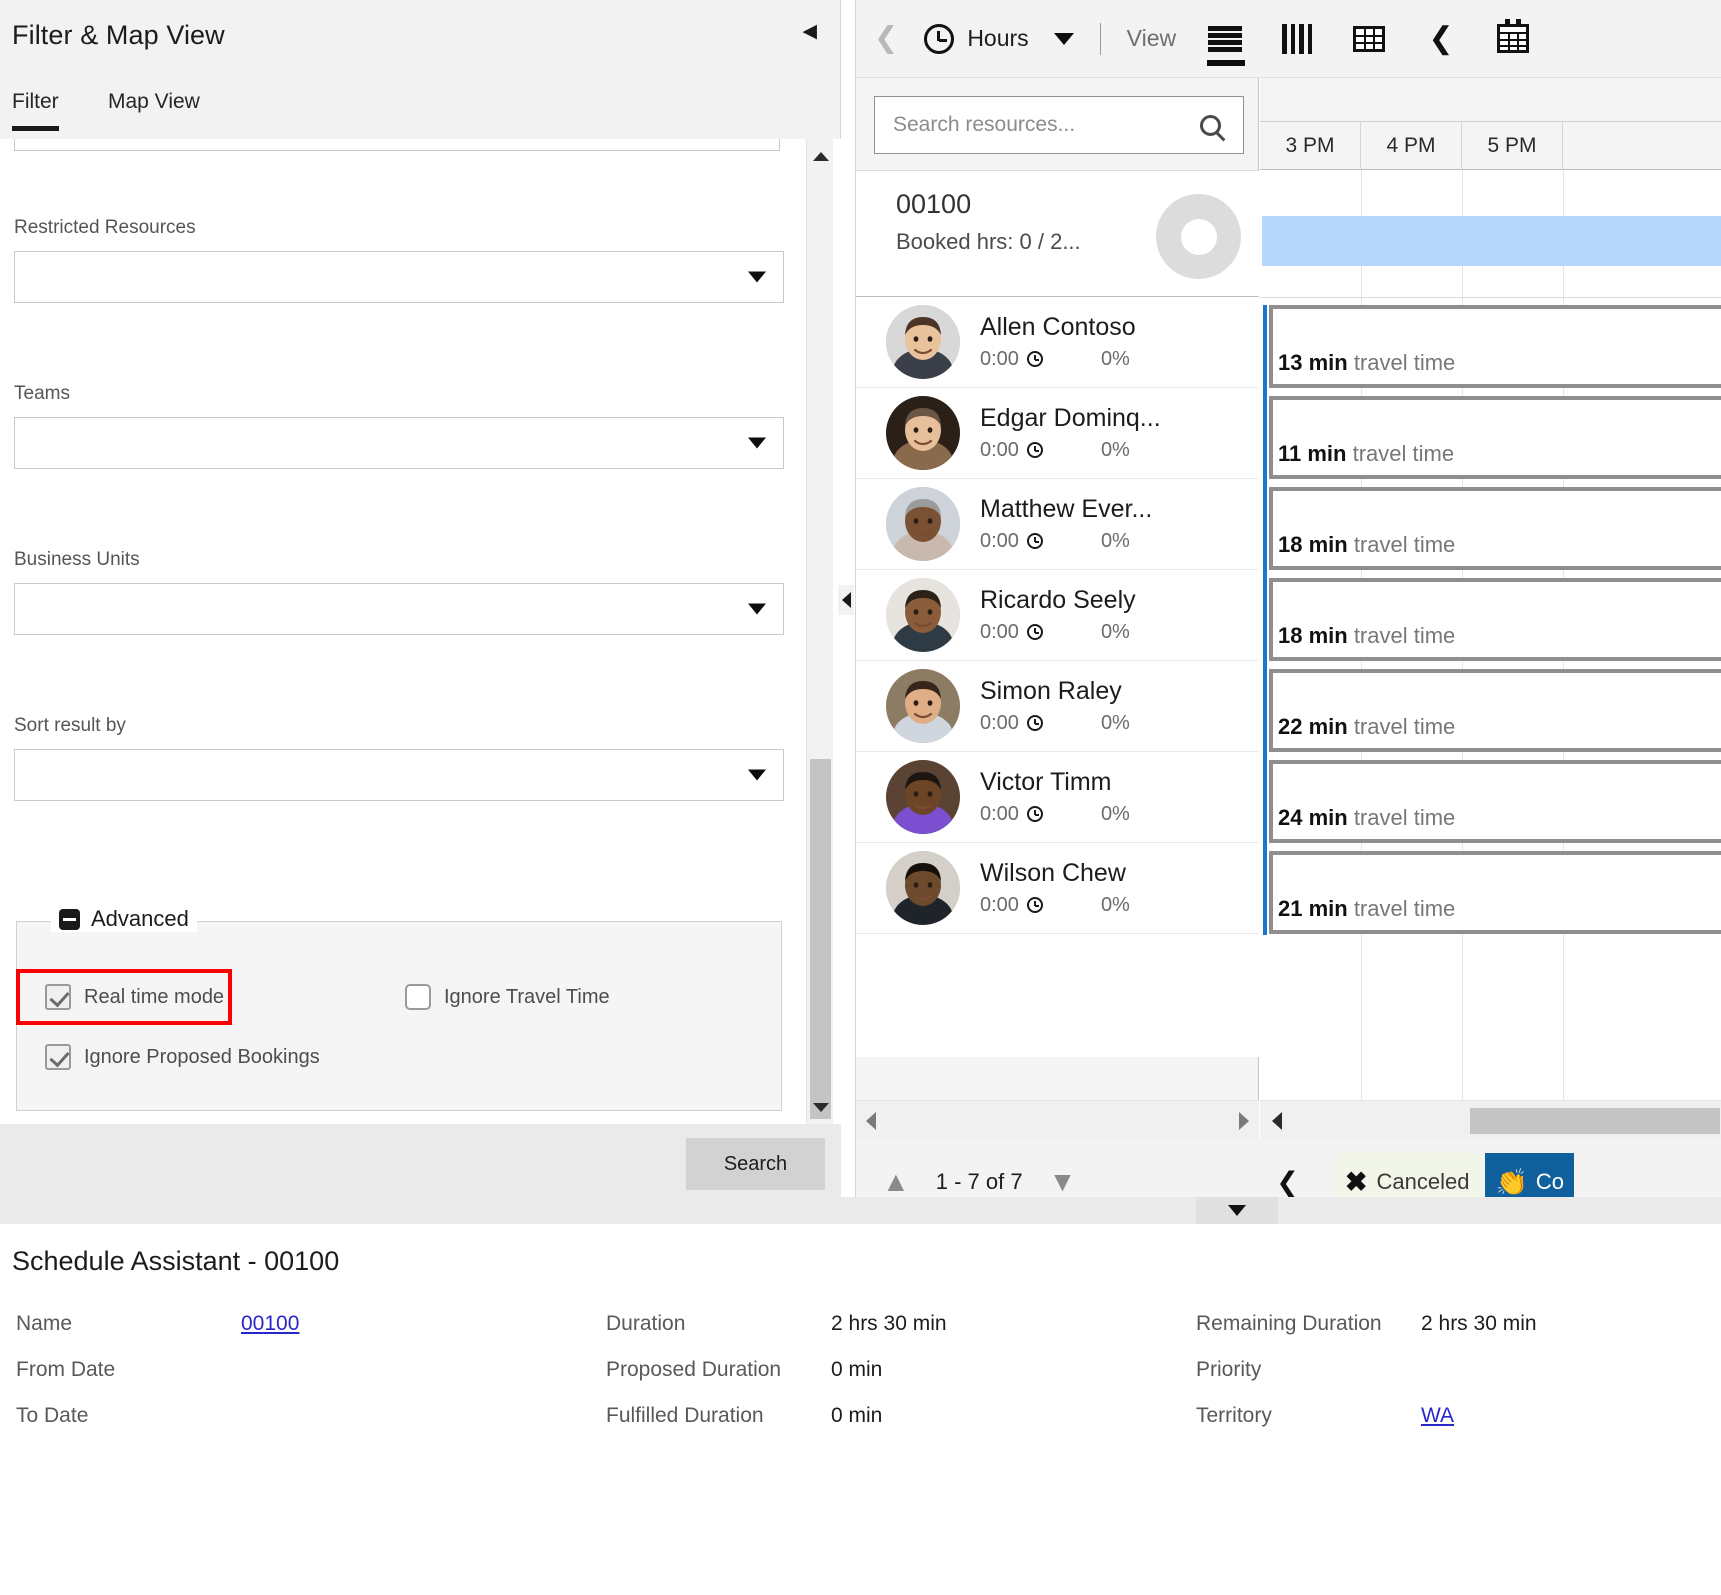  What do you see at coordinates (1070, 433) in the screenshot?
I see `list-item-meta: Edgar Dominq... 0:00 0%` at bounding box center [1070, 433].